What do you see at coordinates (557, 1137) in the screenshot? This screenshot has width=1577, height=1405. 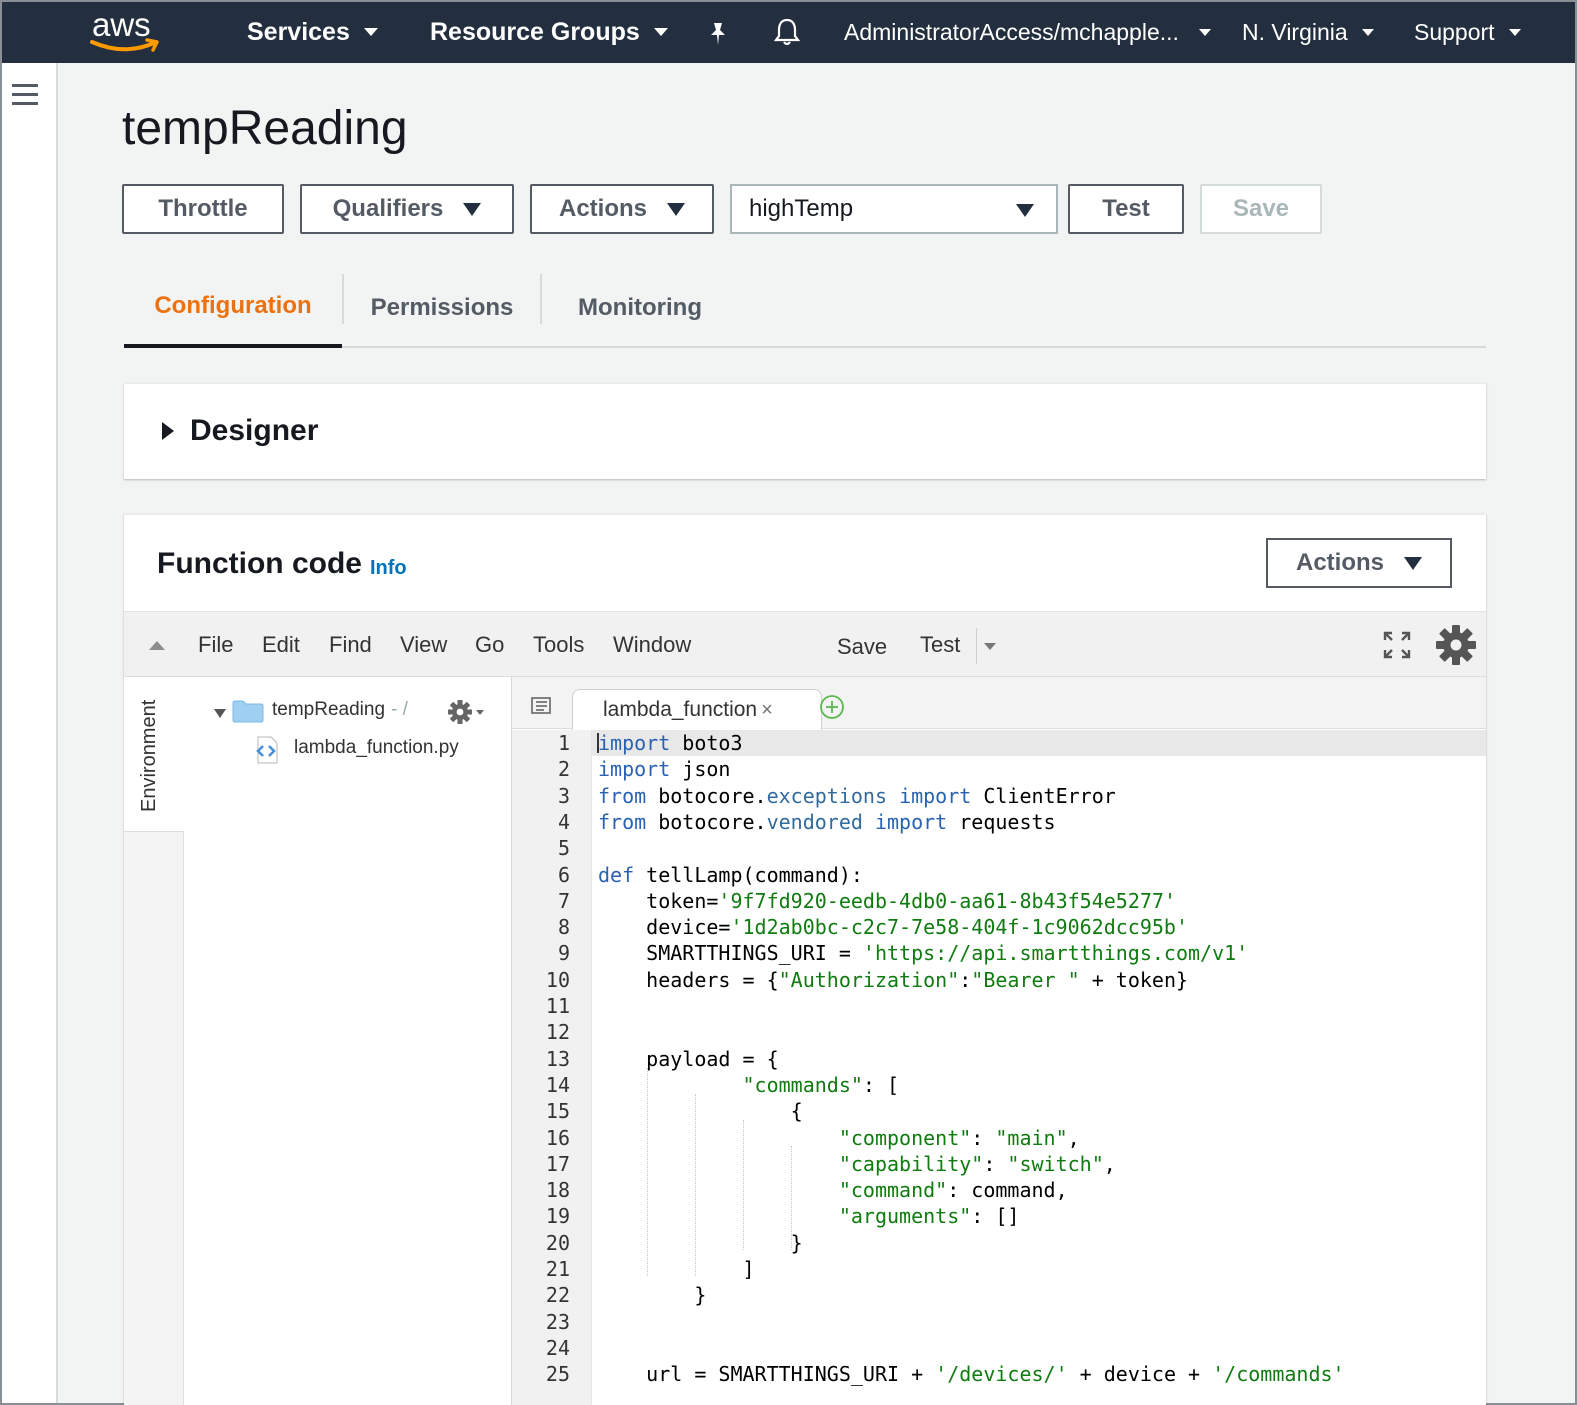 I see `line-number: 16` at bounding box center [557, 1137].